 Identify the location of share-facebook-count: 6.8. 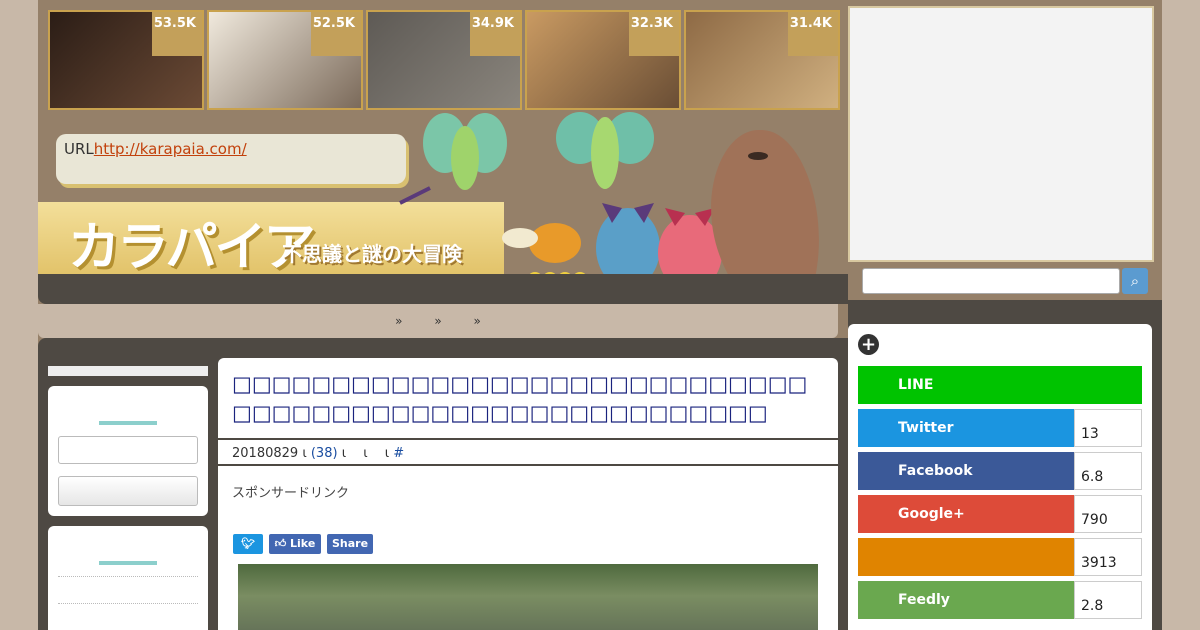
(1108, 471).